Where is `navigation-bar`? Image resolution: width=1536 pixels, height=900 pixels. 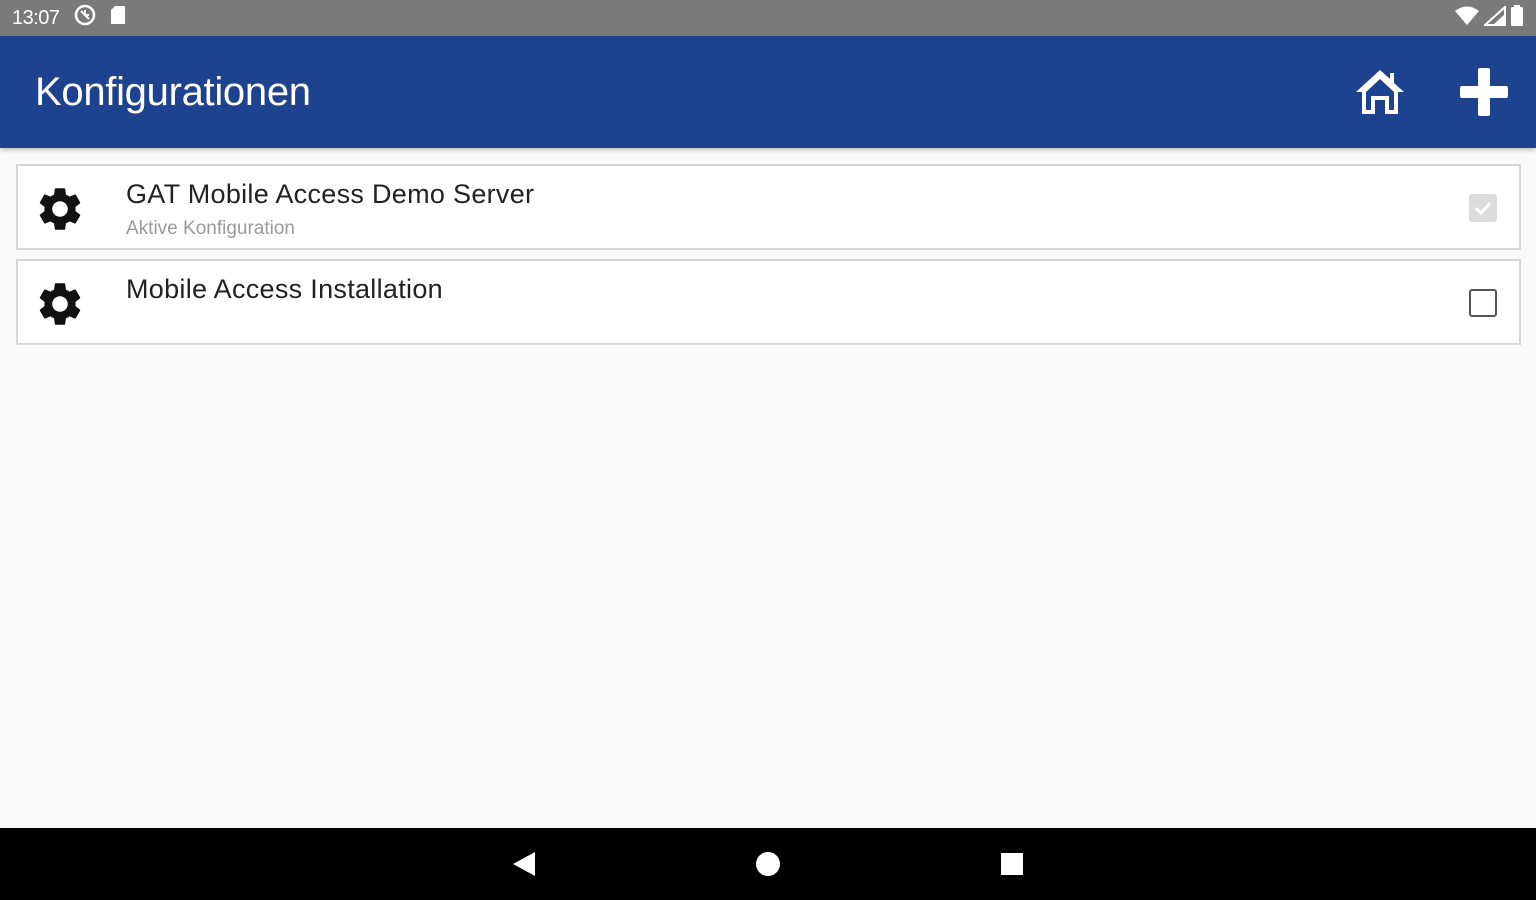
navigation-bar is located at coordinates (768, 864).